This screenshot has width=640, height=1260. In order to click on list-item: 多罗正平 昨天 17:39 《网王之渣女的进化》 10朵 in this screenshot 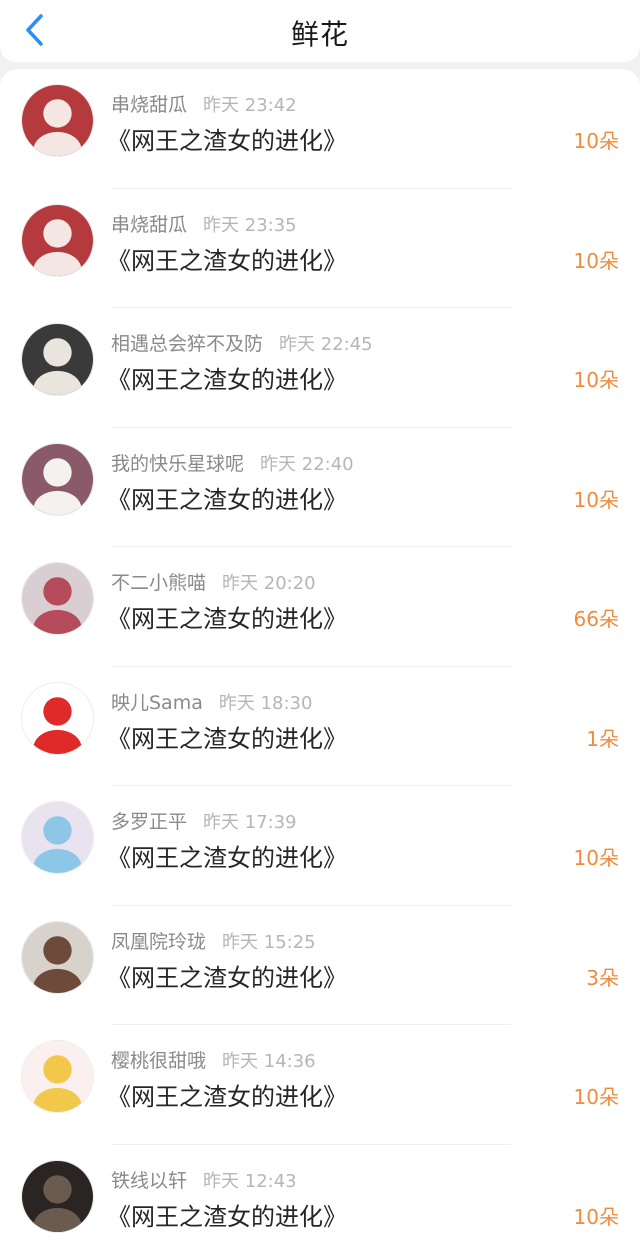, I will do `click(320, 846)`.